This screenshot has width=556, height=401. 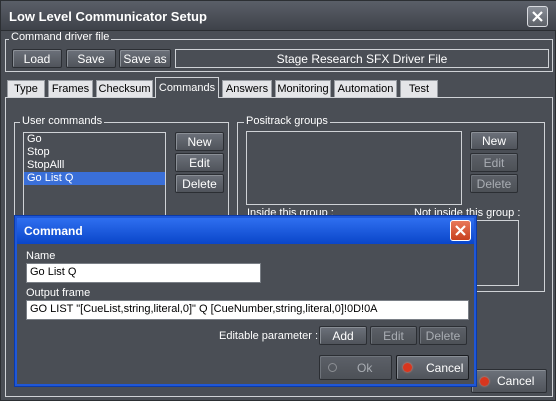 I want to click on user-commands-list: Go Stop StopAlll Go List Q, so click(x=94, y=176).